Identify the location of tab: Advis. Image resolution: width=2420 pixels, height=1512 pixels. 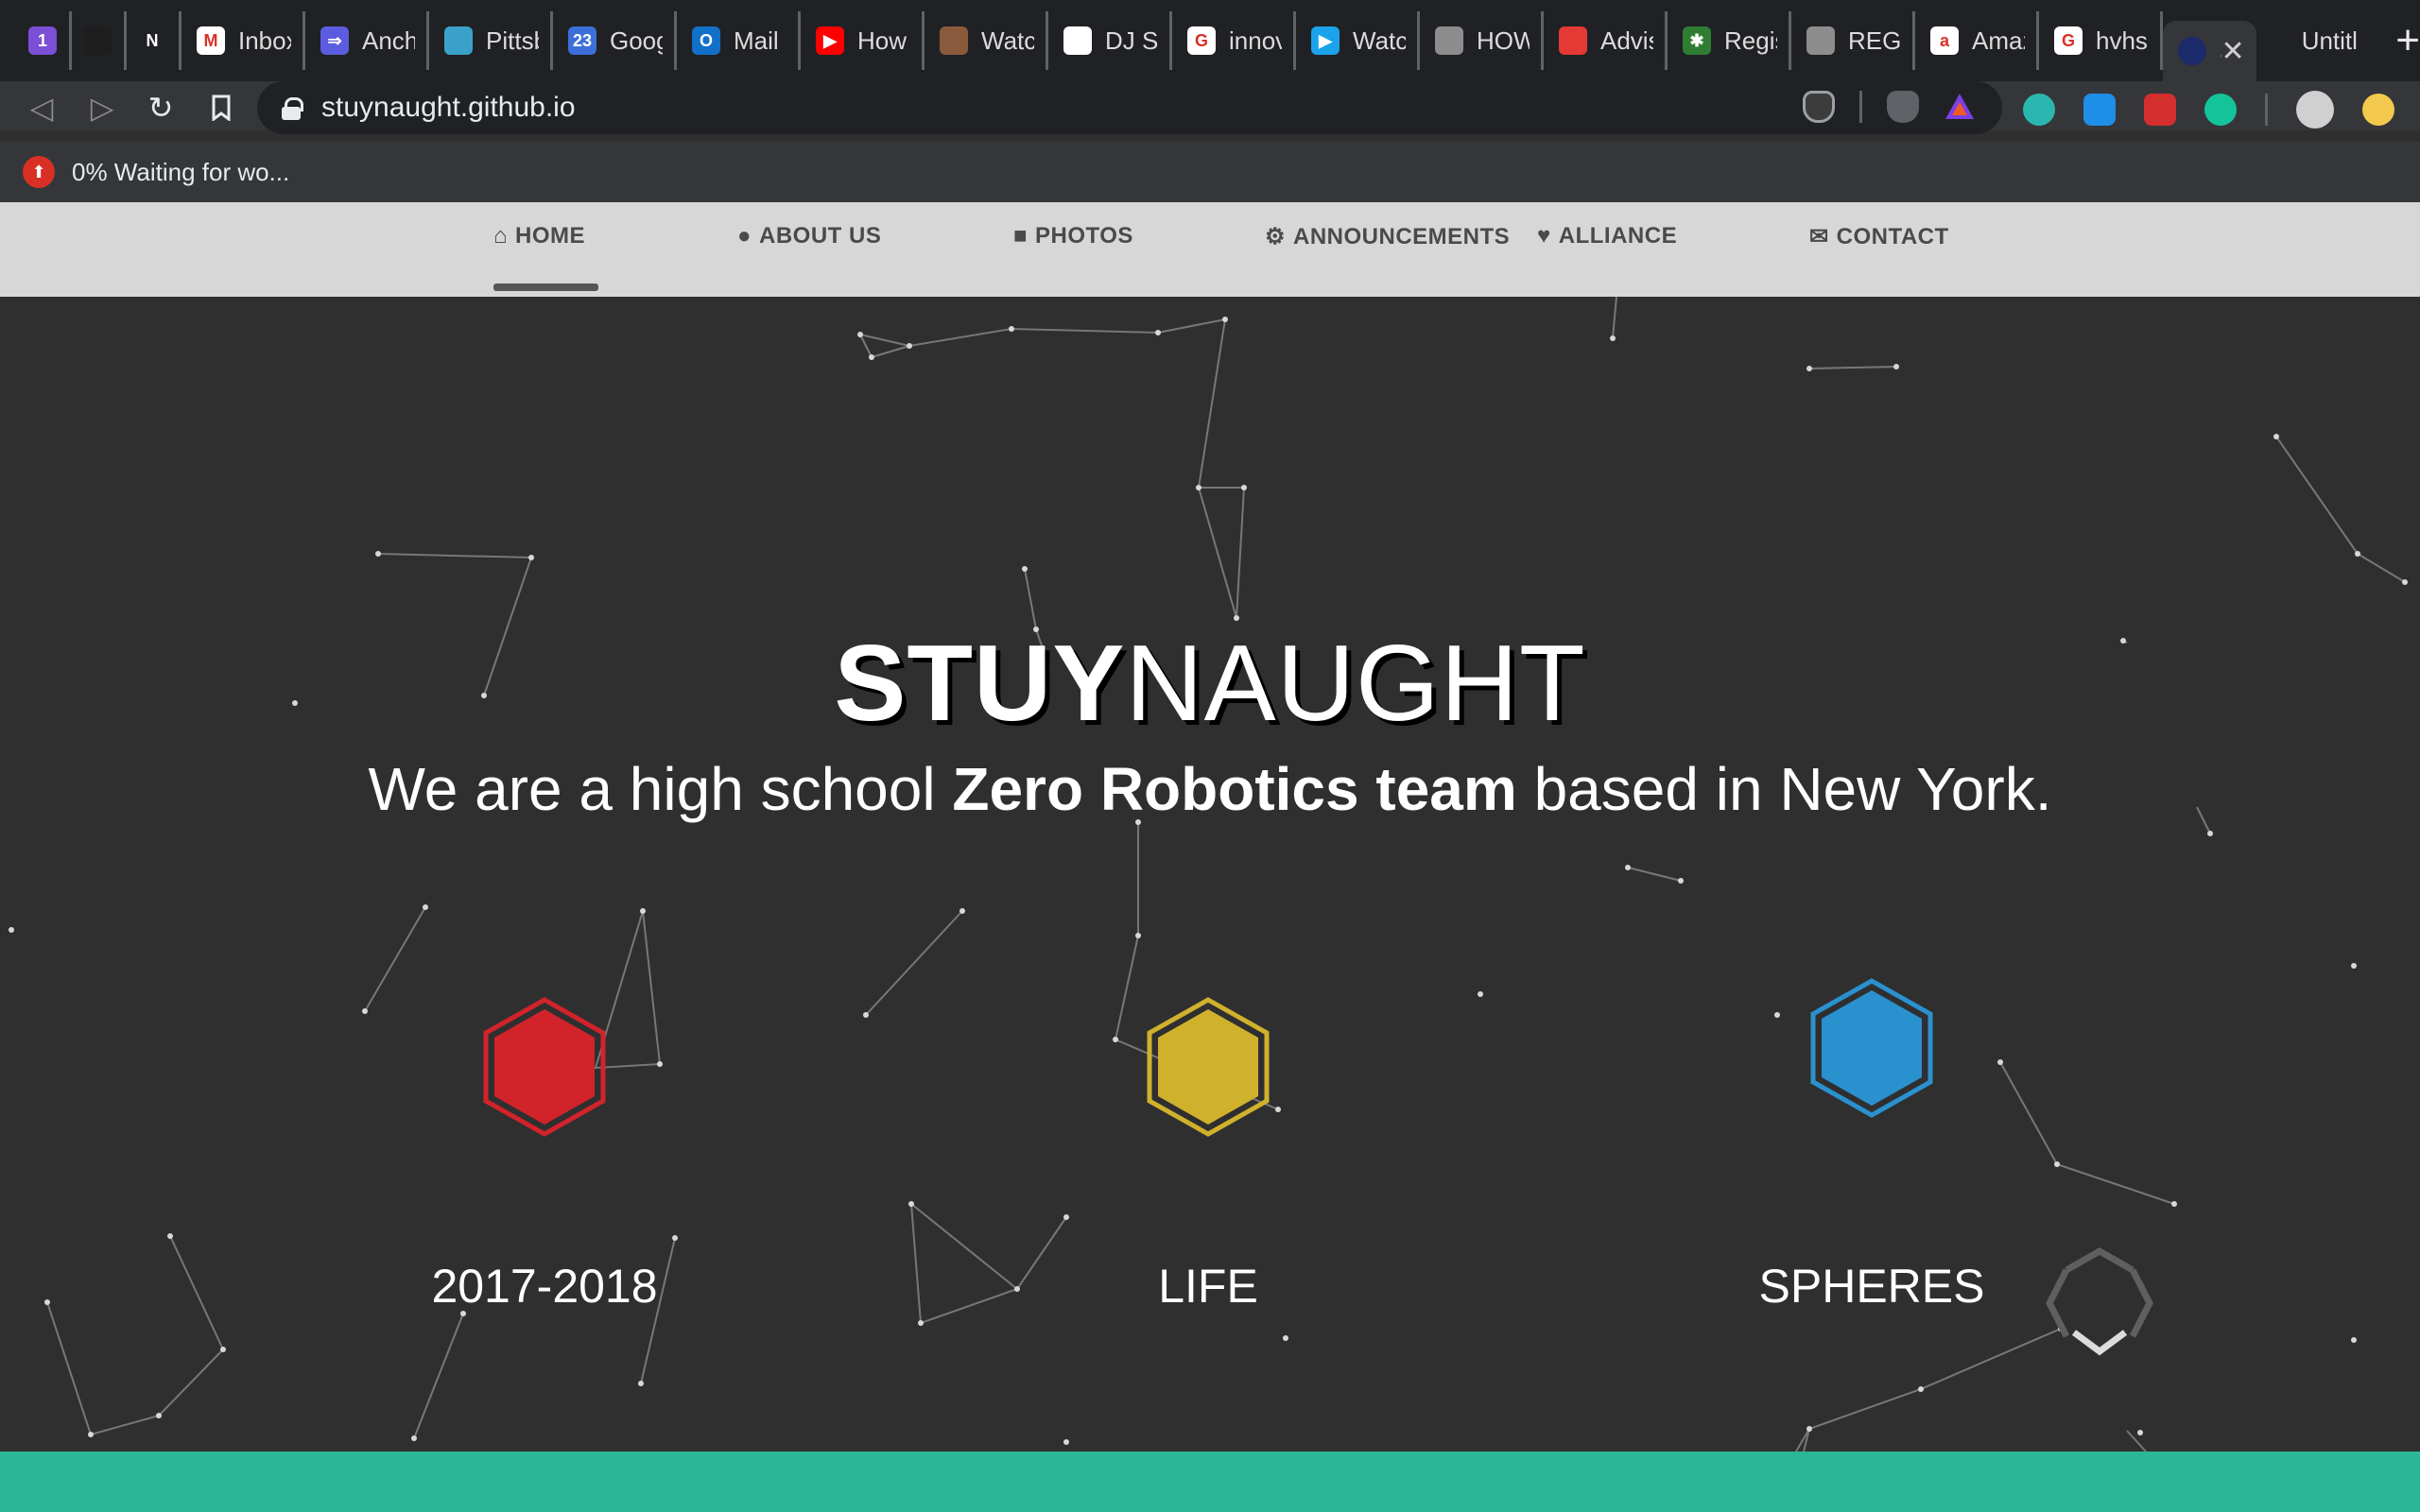
(1606, 40).